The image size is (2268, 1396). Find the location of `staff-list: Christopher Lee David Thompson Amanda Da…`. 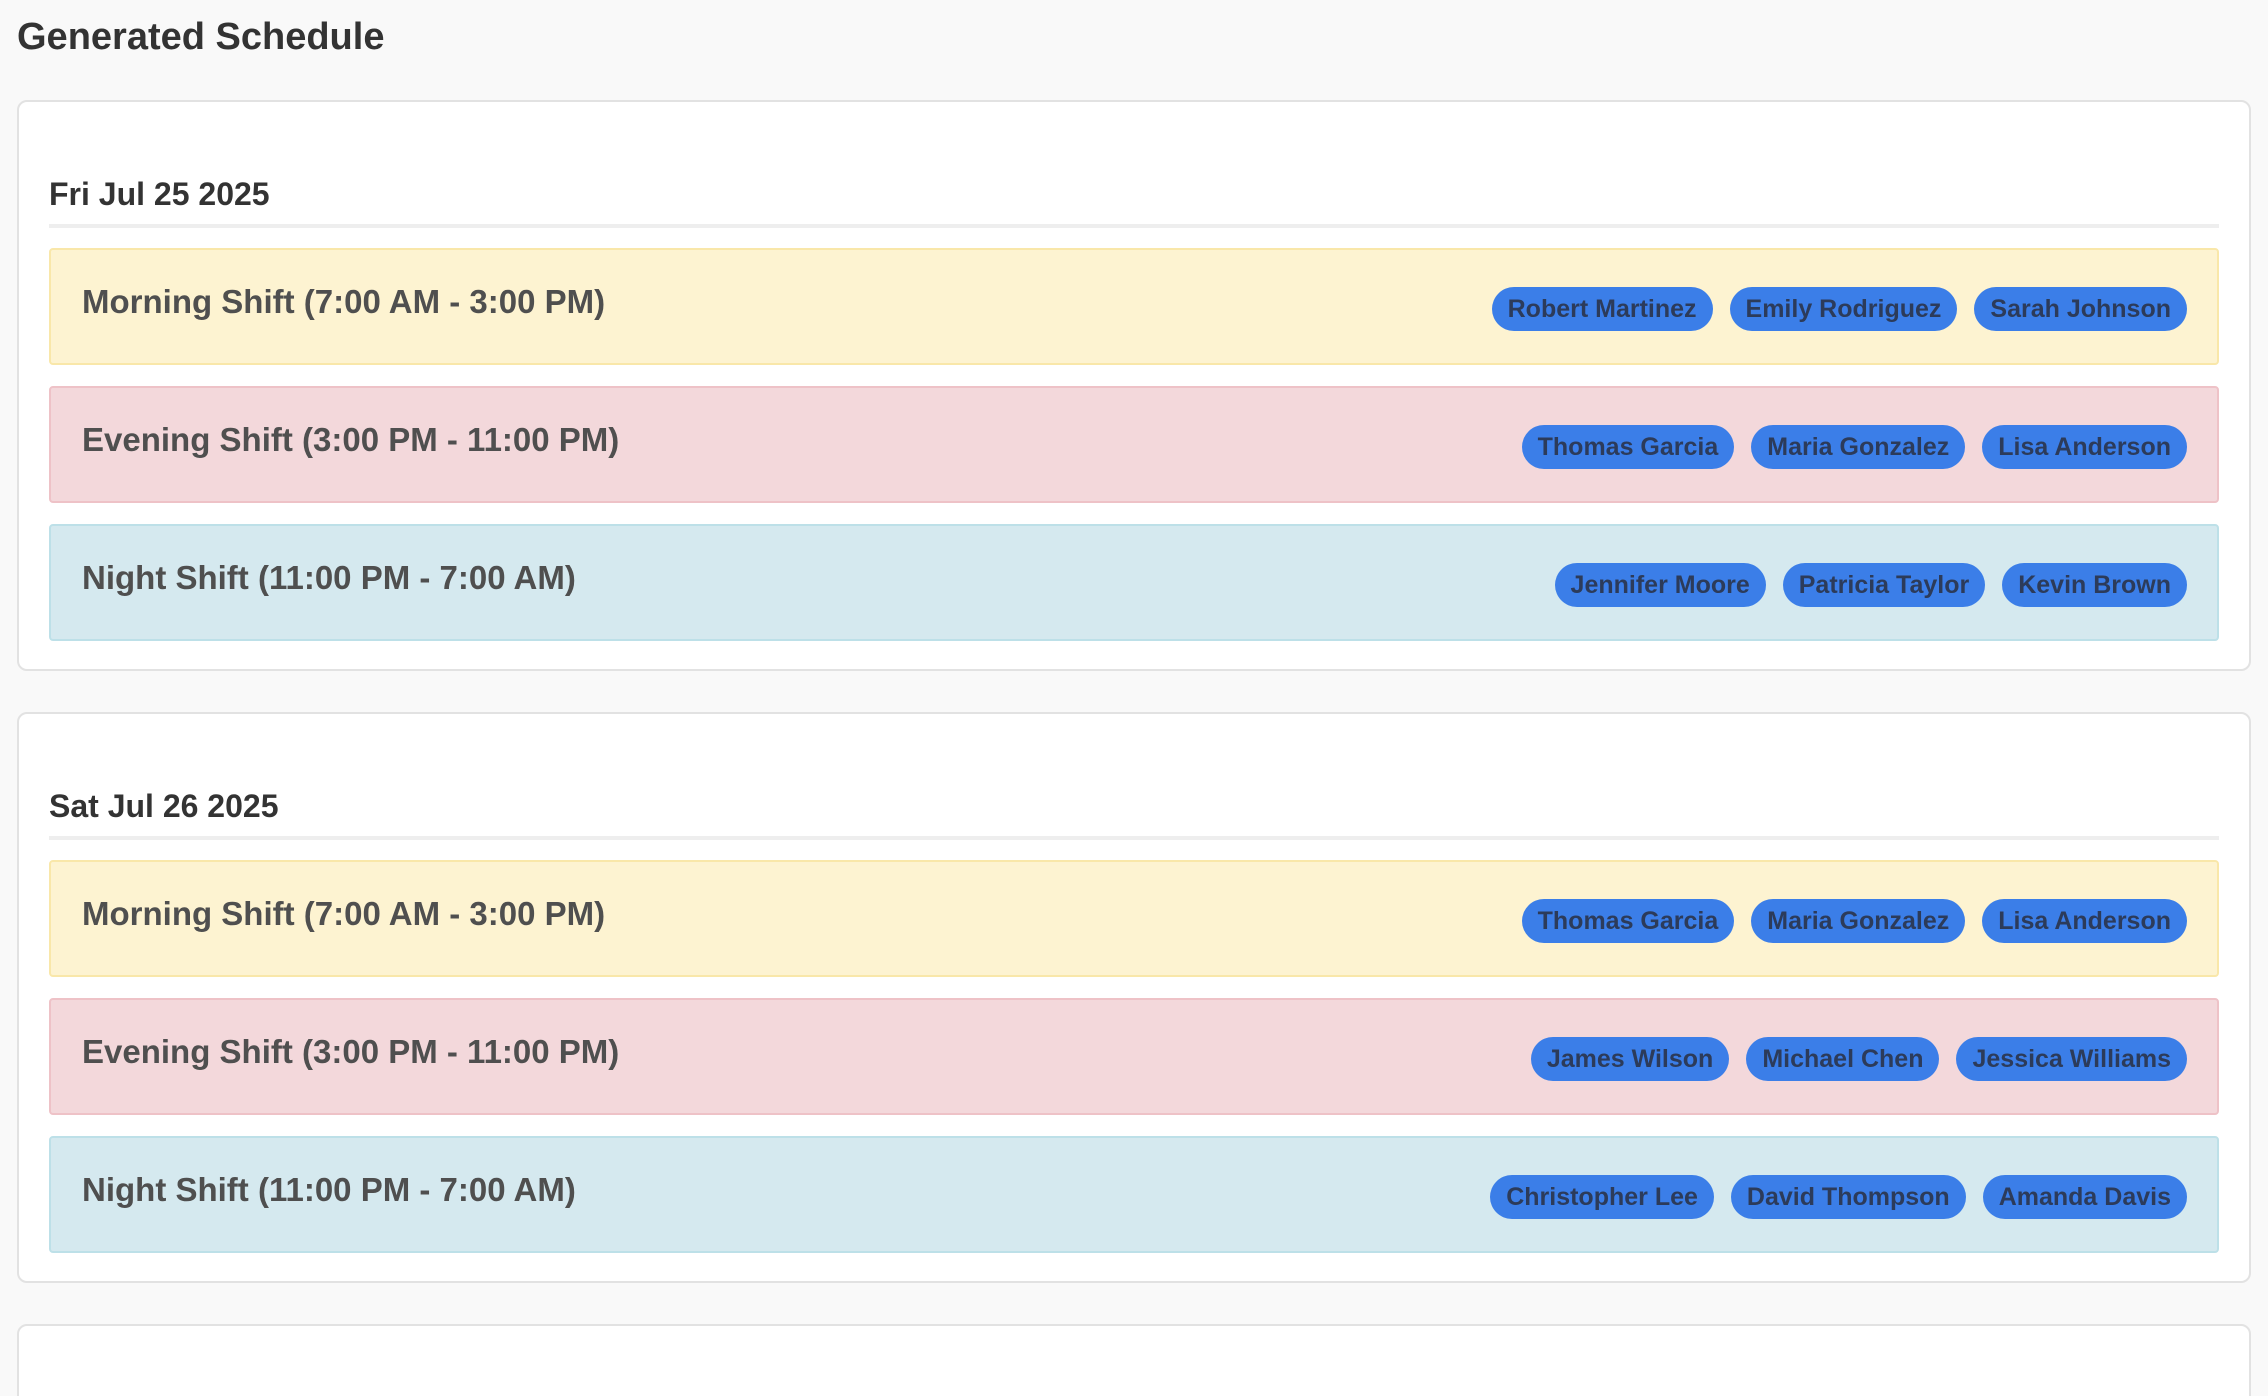

staff-list: Christopher Lee David Thompson Amanda Da… is located at coordinates (1838, 1196).